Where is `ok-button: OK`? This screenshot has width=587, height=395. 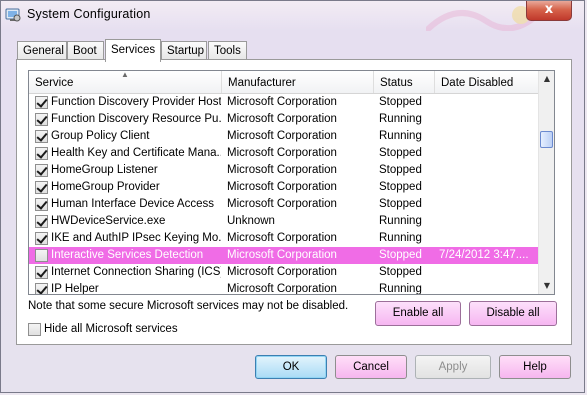 ok-button: OK is located at coordinates (291, 367).